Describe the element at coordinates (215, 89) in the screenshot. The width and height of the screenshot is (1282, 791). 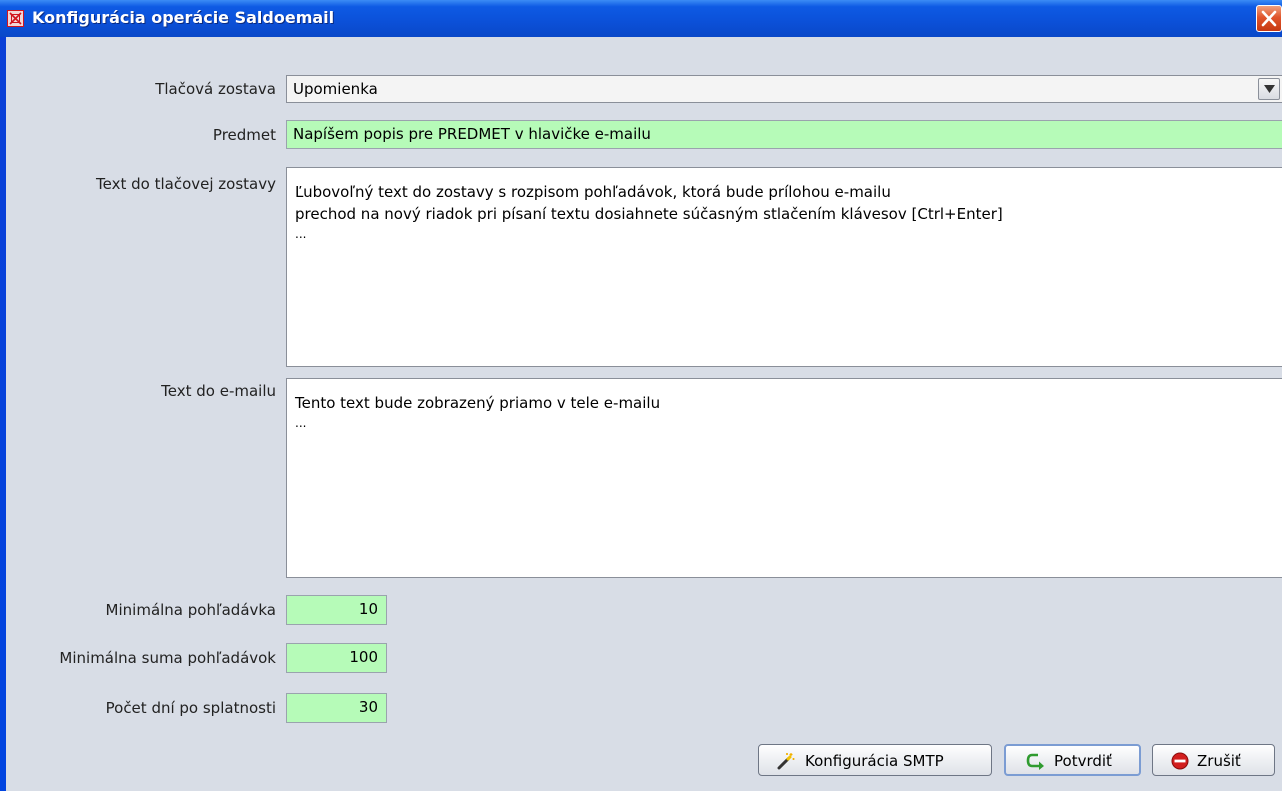
I see `report-label: Tlačová zostava` at that location.